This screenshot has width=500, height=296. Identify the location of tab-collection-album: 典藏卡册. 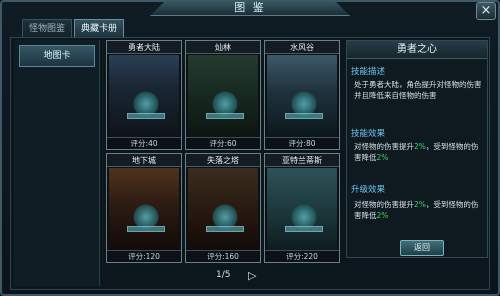
(99, 28).